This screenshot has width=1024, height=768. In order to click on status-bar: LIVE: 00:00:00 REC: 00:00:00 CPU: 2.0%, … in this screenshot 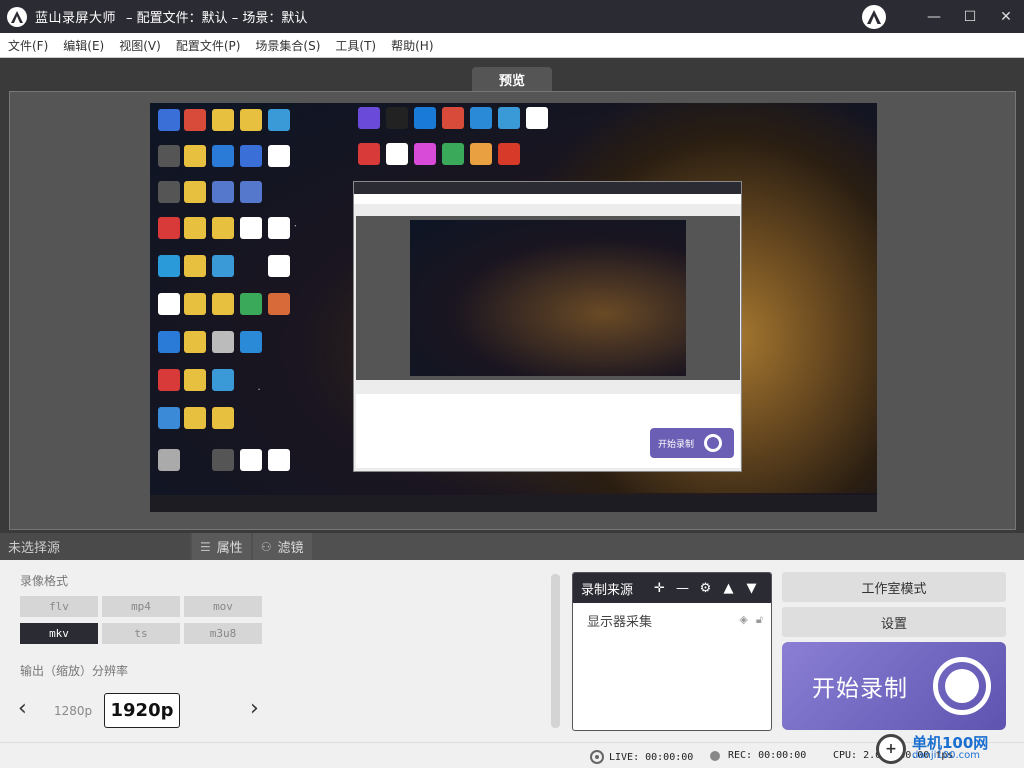, I will do `click(512, 755)`.